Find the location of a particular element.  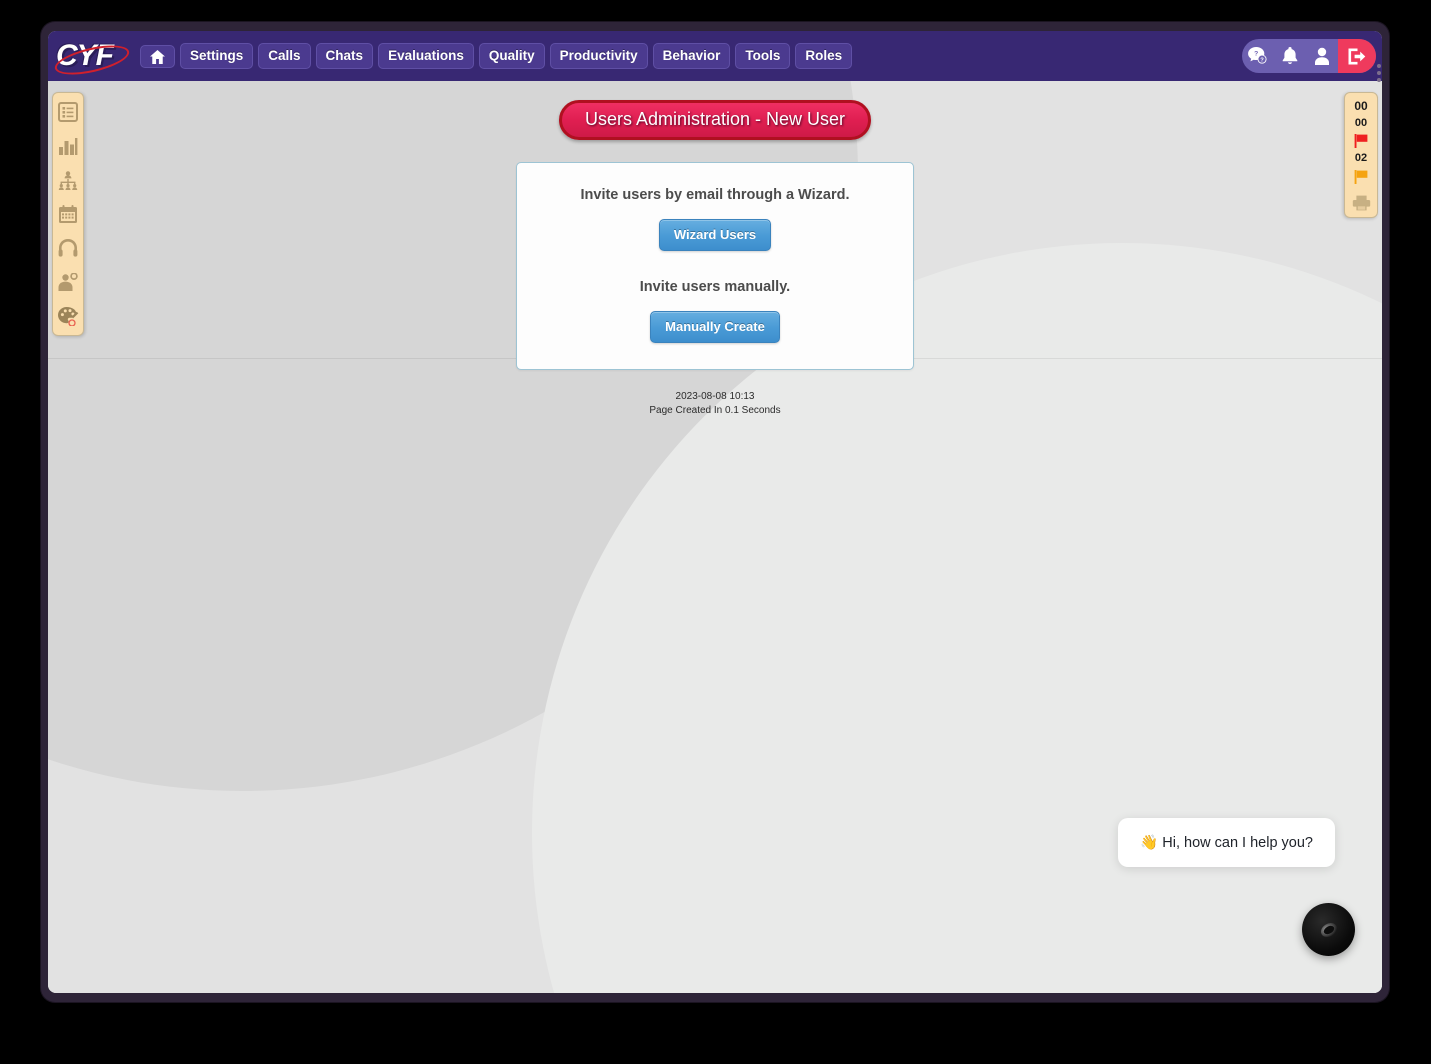

nav-home-button is located at coordinates (157, 56).